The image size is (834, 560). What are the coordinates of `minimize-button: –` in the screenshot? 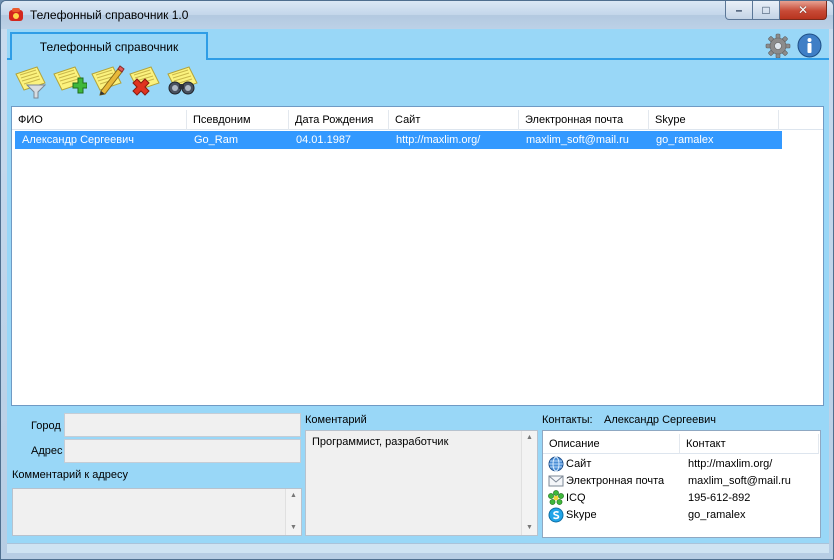 It's located at (739, 10).